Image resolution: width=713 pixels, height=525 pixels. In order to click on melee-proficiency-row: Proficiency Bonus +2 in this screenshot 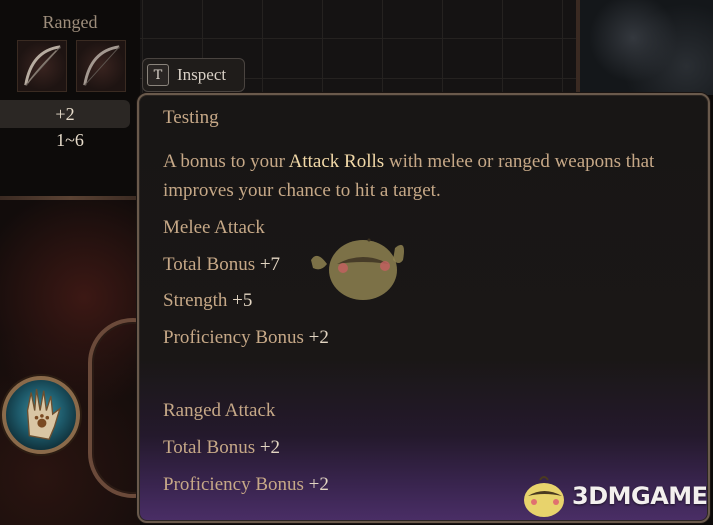, I will do `click(246, 338)`.